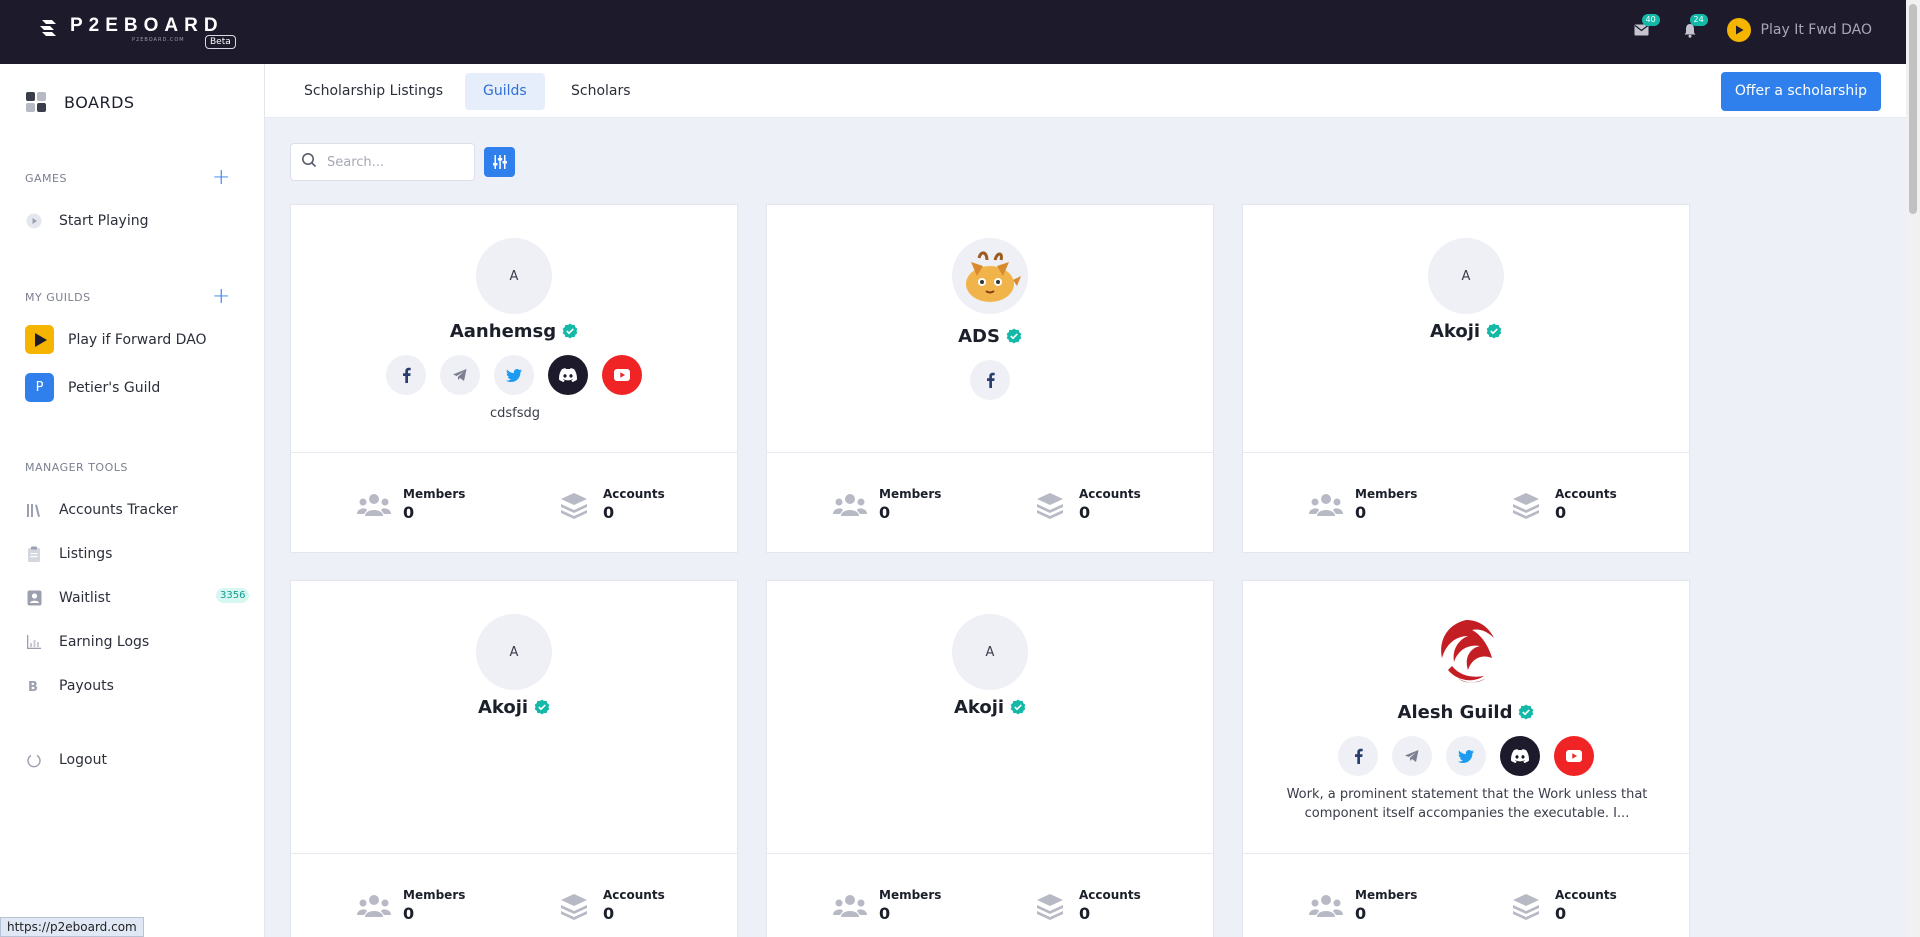 The width and height of the screenshot is (1920, 937). I want to click on sidebar-item-payouts: B Payouts, so click(69, 686).